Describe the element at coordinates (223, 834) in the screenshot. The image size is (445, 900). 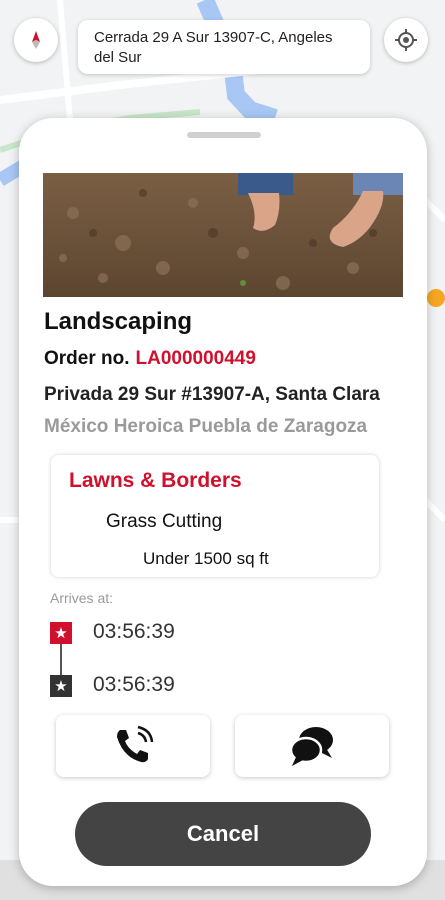
I see `cancel-button: Cancel` at that location.